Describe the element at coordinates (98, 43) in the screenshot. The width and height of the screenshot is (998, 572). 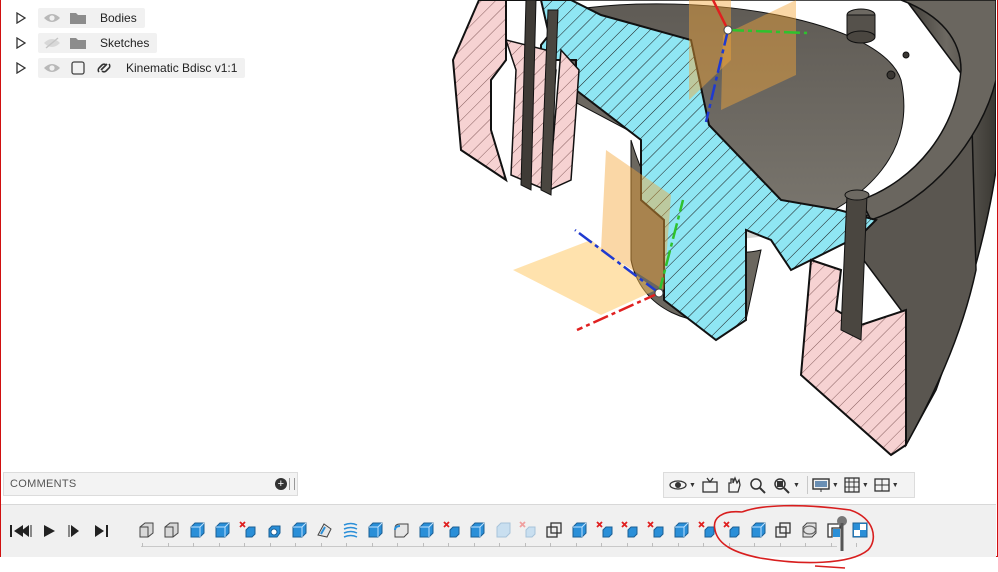
I see `browser-item-pill: Sketches` at that location.